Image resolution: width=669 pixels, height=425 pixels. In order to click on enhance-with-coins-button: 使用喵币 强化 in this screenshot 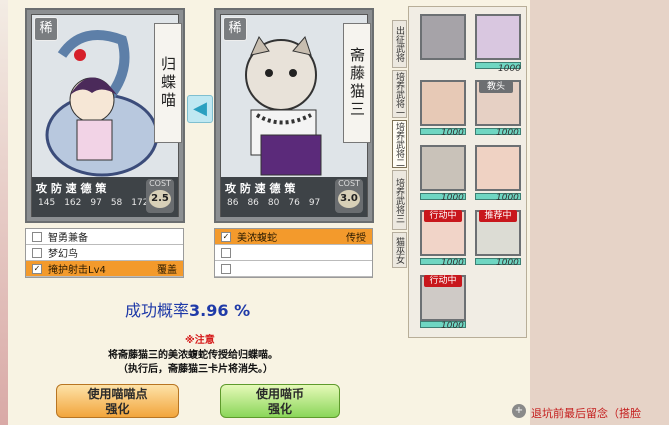, I will do `click(280, 401)`.